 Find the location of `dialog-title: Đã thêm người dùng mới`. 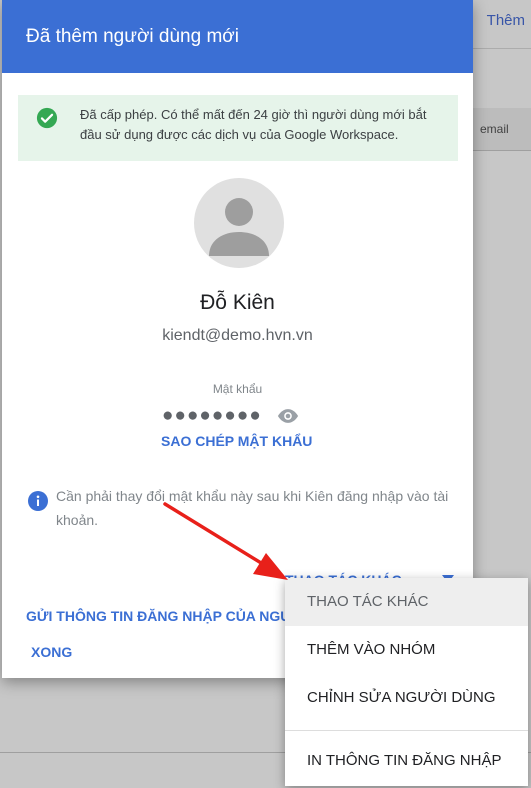

dialog-title: Đã thêm người dùng mới is located at coordinates (237, 36).